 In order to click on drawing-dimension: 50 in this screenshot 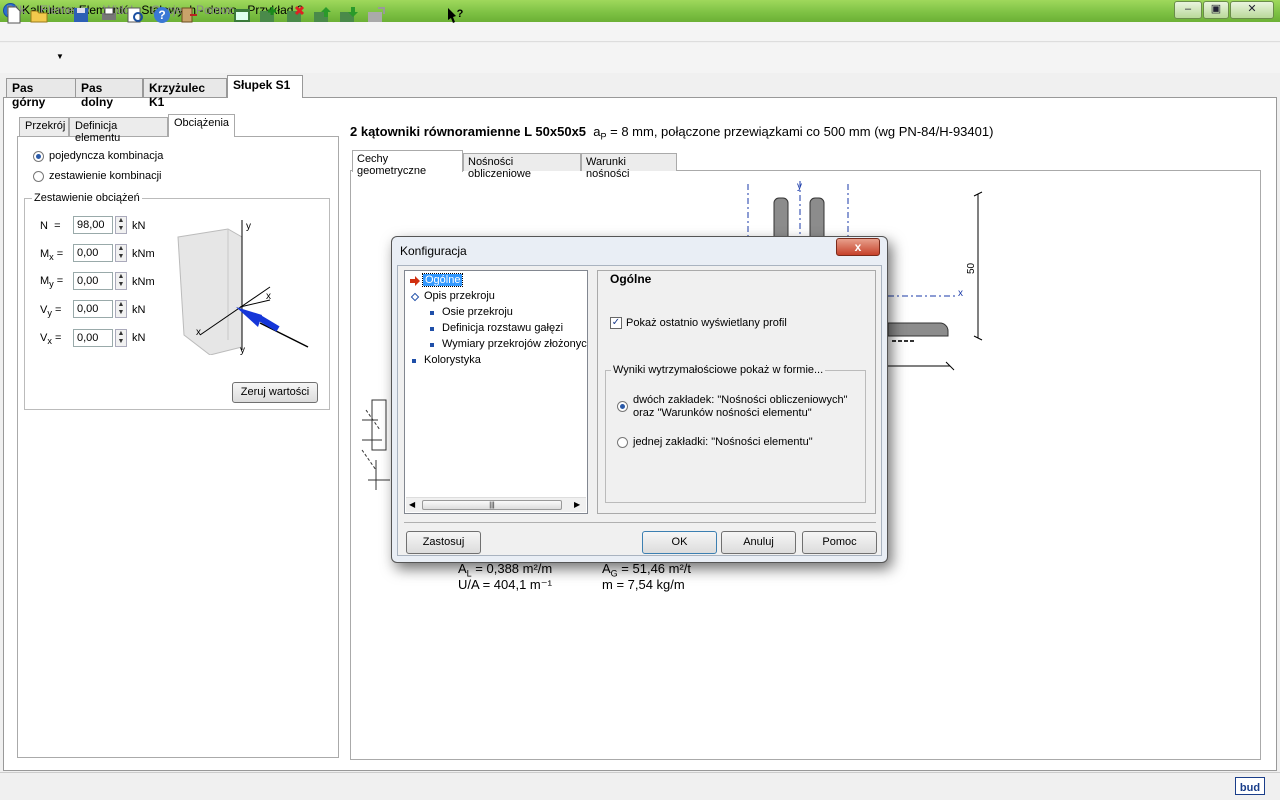, I will do `click(971, 268)`.